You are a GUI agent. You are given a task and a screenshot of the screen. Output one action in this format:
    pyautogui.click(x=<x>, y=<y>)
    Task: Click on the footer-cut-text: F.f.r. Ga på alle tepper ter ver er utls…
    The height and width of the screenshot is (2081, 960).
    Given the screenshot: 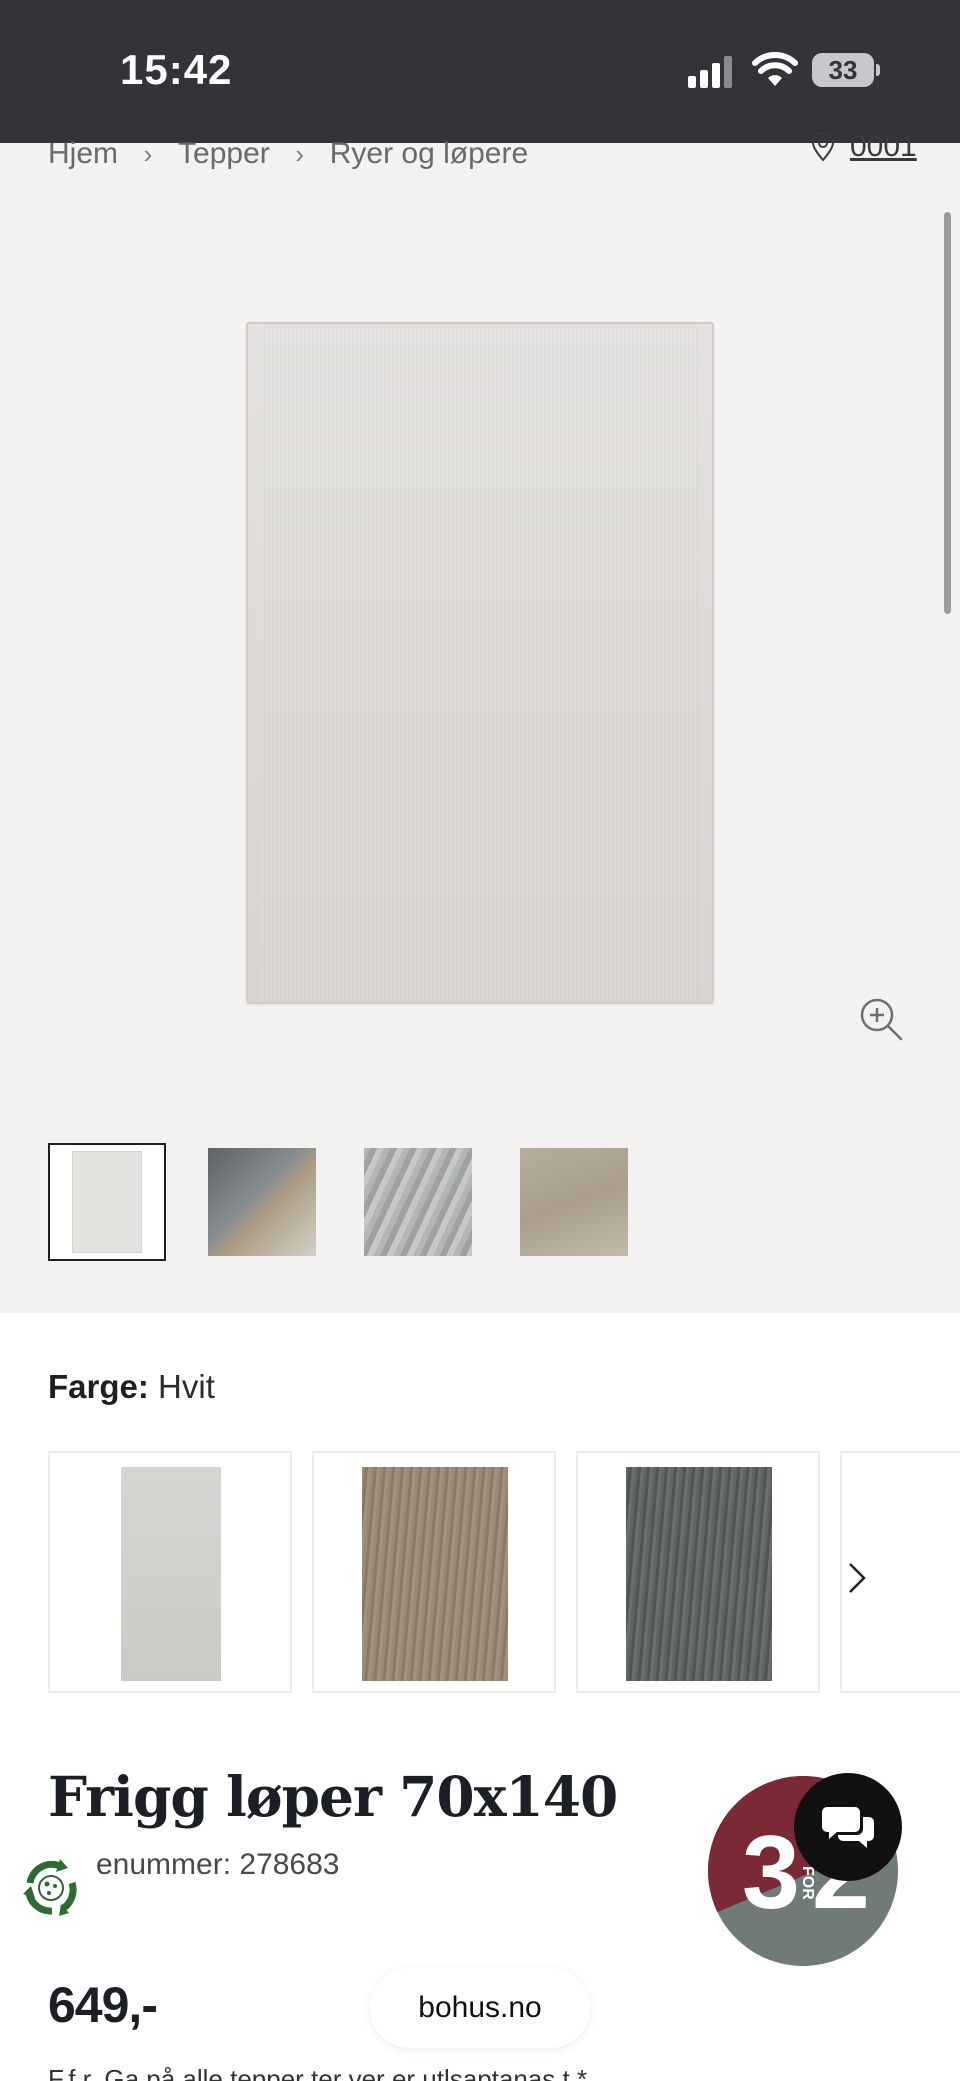 What is the action you would take?
    pyautogui.click(x=318, y=2073)
    